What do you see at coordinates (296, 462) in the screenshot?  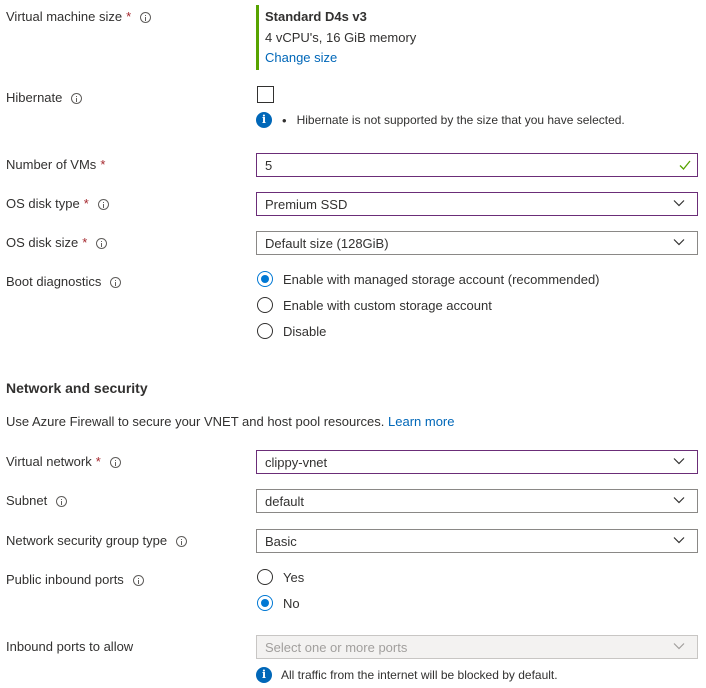 I see `virtual-network-value: clippy-vnet` at bounding box center [296, 462].